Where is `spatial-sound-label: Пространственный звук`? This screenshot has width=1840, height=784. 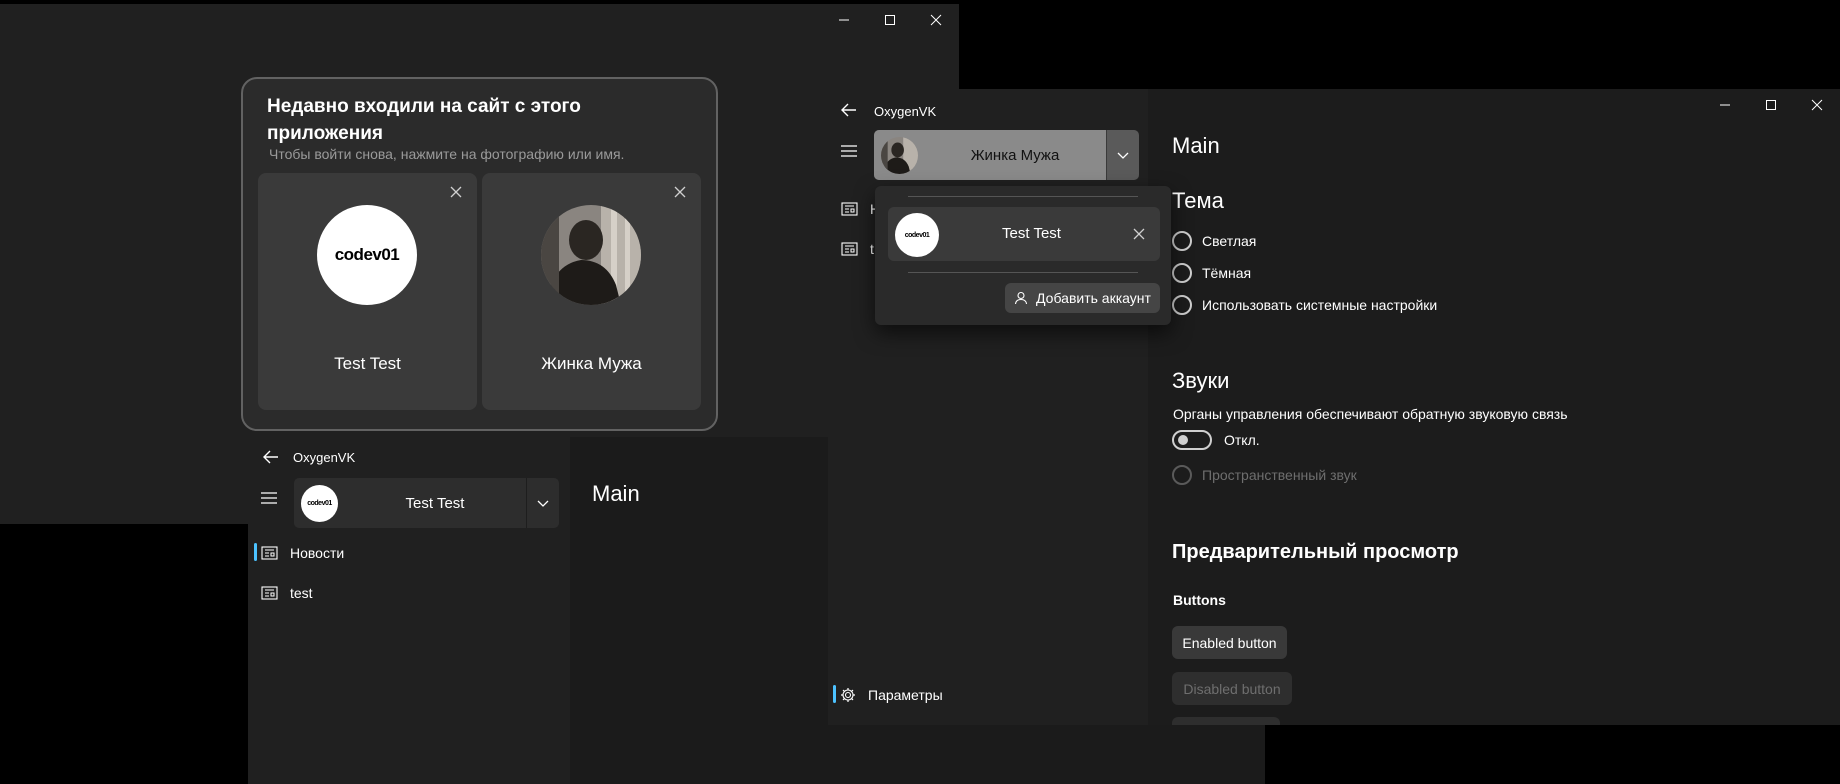
spatial-sound-label: Пространственный звук is located at coordinates (1279, 475).